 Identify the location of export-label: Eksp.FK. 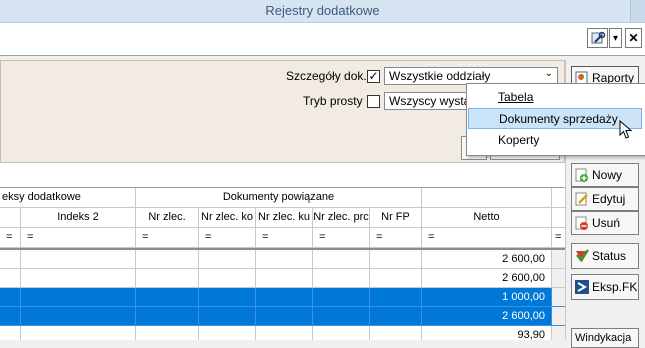
(615, 287).